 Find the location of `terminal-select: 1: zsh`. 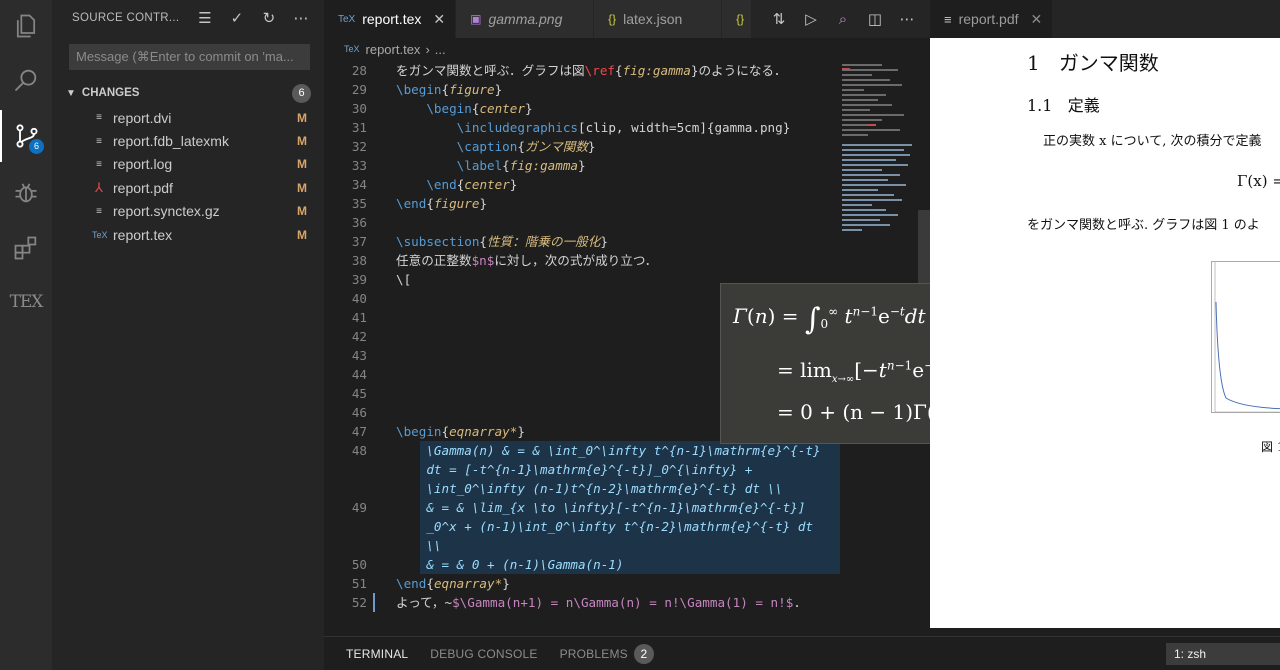

terminal-select: 1: zsh is located at coordinates (1223, 654).